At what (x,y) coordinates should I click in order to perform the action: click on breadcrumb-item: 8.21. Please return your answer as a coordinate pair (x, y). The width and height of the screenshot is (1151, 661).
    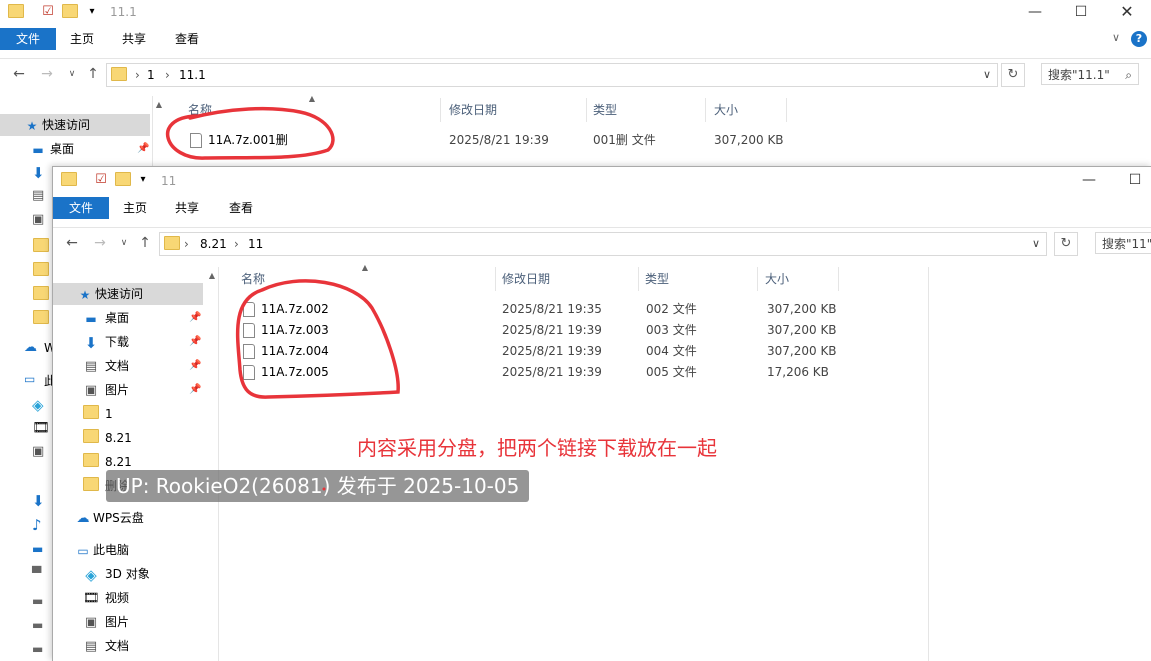
    Looking at the image, I should click on (213, 244).